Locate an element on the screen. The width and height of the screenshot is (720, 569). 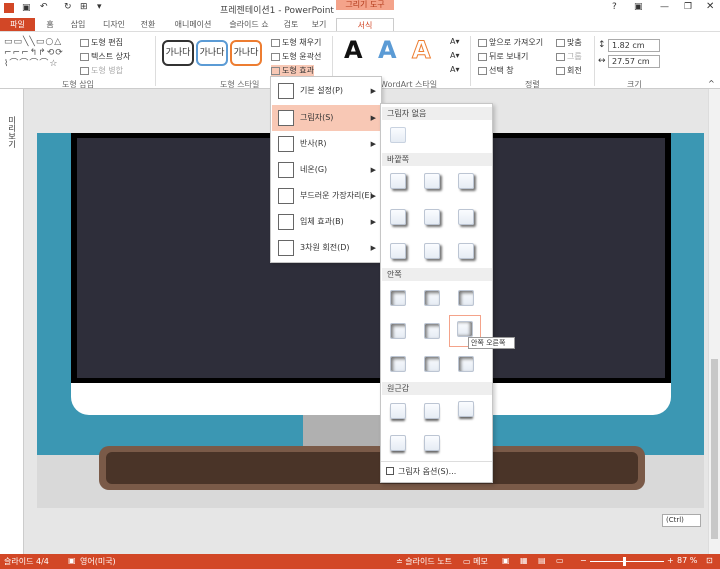
keyboard-top is located at coordinates (372, 468).